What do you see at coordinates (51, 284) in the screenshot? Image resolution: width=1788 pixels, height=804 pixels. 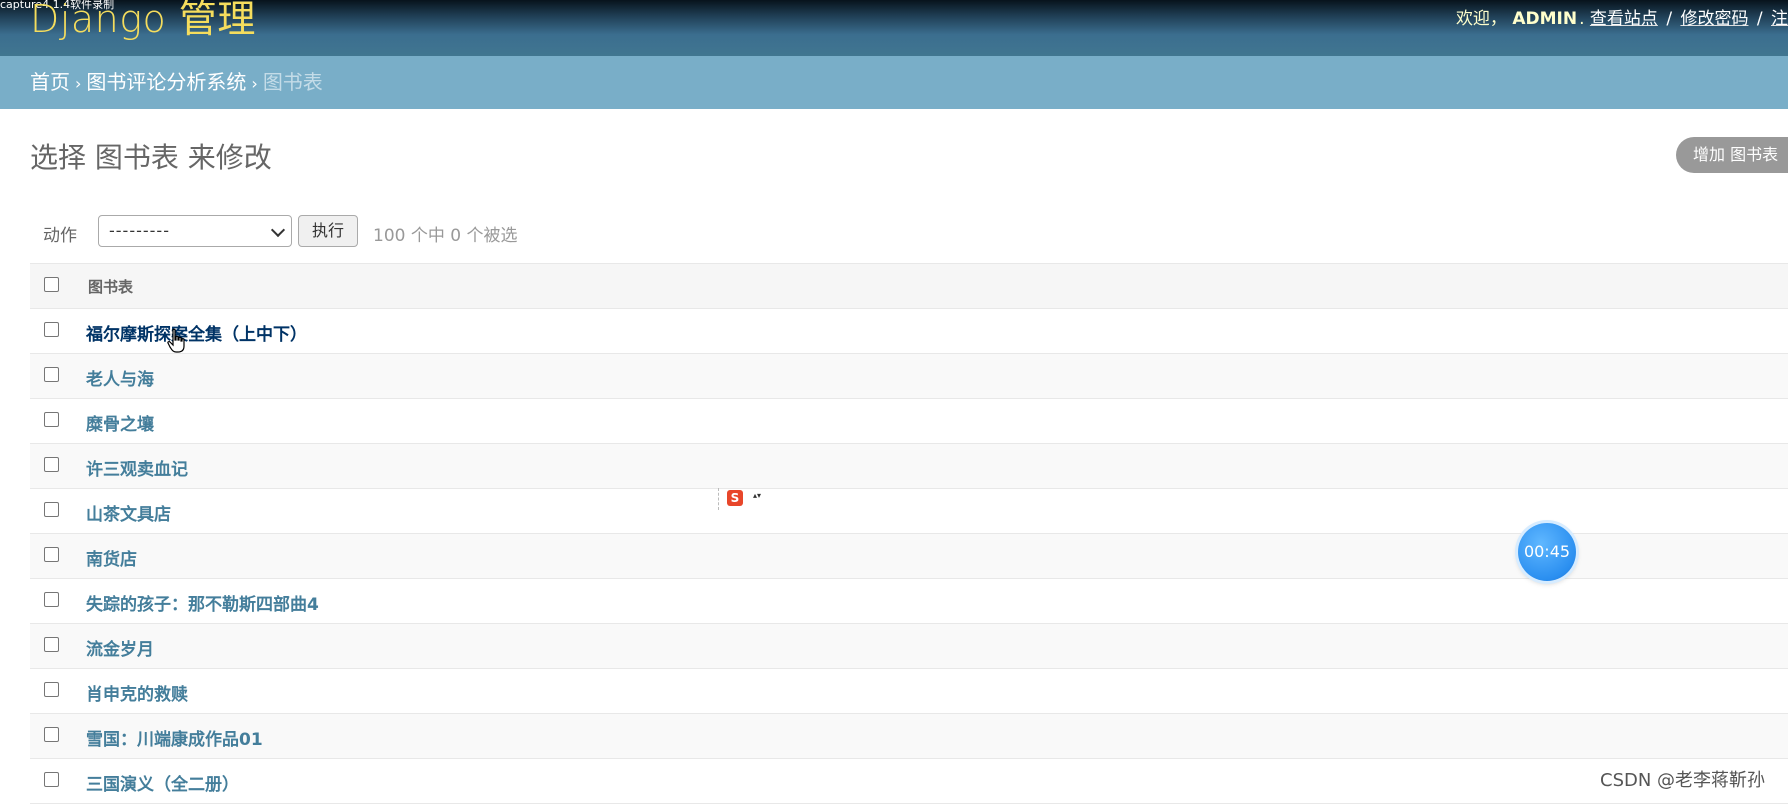 I see `select-all-checkbox` at bounding box center [51, 284].